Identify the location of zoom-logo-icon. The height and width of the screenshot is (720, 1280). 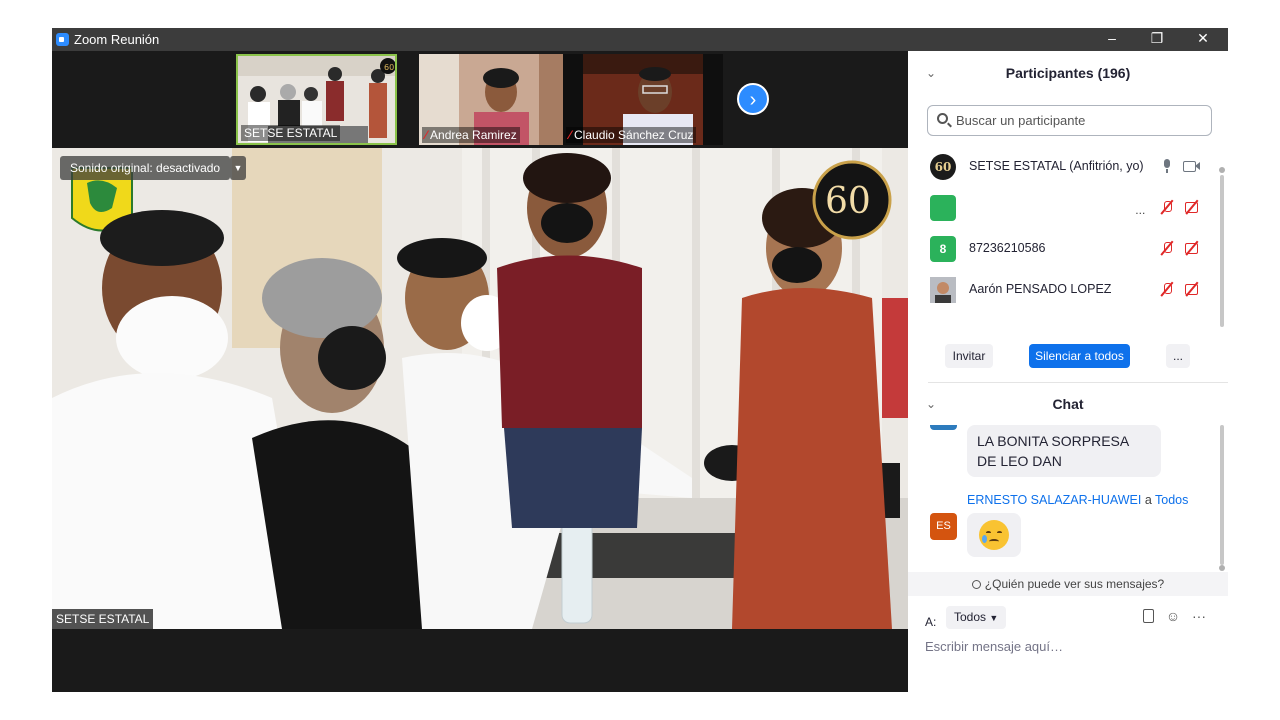
(62, 39).